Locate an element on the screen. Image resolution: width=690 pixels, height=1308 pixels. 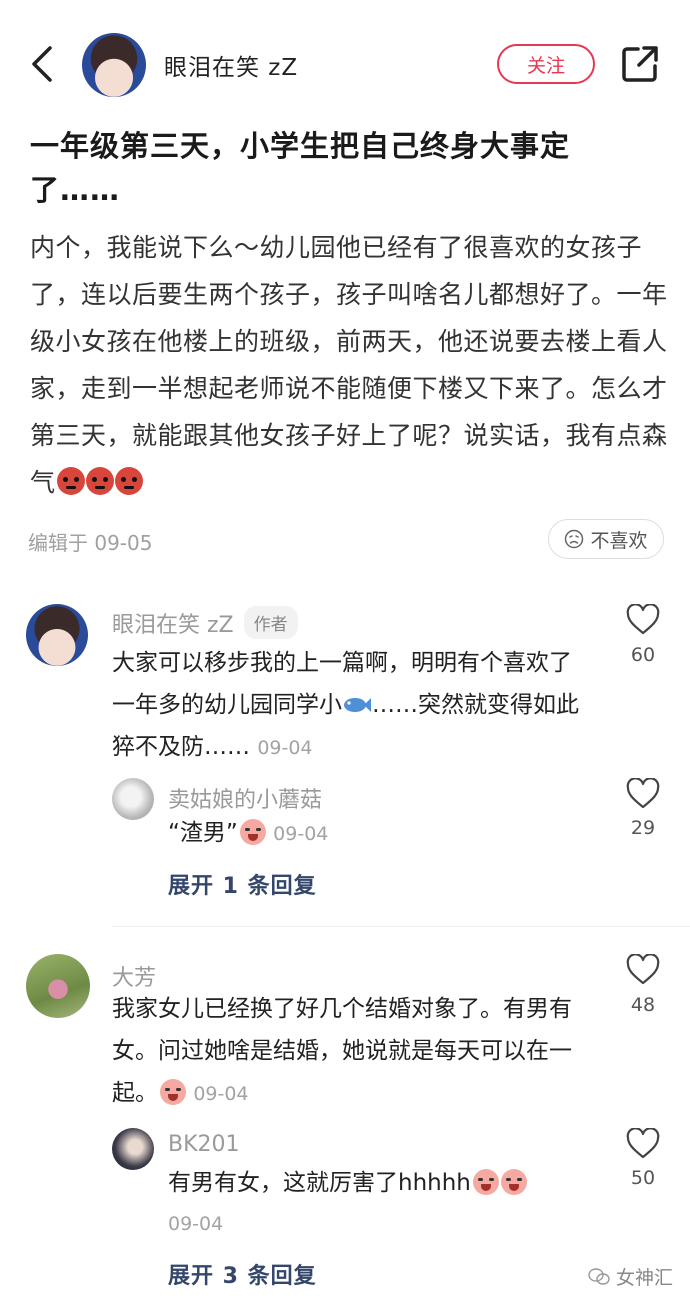
dislike-label: 不喜欢 is located at coordinates (619, 540).